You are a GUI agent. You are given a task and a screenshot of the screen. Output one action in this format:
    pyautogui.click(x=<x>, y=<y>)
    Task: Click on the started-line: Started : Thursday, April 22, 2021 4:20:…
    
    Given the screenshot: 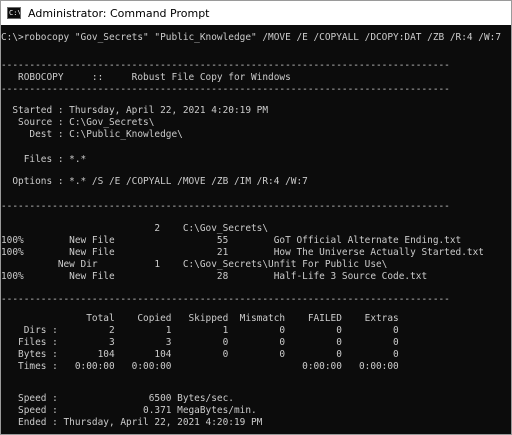 What is the action you would take?
    pyautogui.click(x=135, y=110)
    